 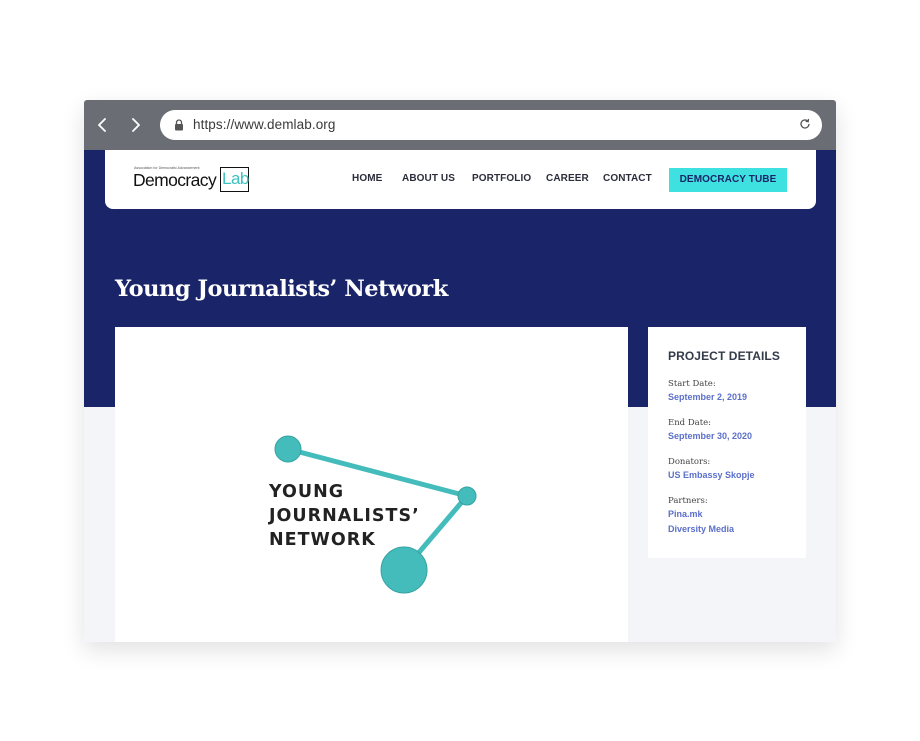 What do you see at coordinates (567, 178) in the screenshot?
I see `nav-career: CAREER` at bounding box center [567, 178].